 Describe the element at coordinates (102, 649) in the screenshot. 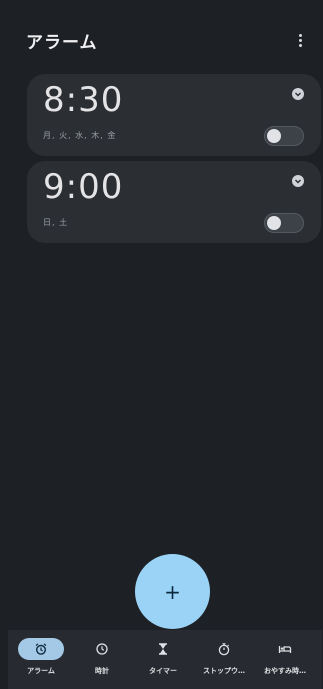

I see `clock-icon` at that location.